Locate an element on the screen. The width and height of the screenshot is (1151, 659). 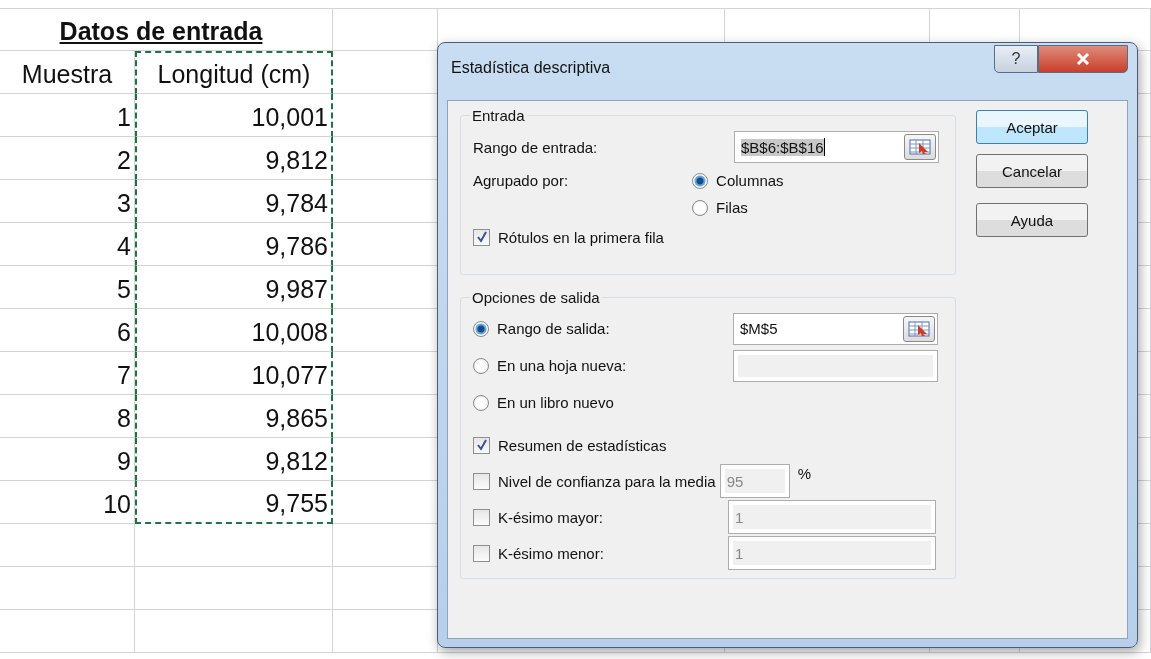
checkbox-label: Resumen de estadísticas is located at coordinates (582, 445).